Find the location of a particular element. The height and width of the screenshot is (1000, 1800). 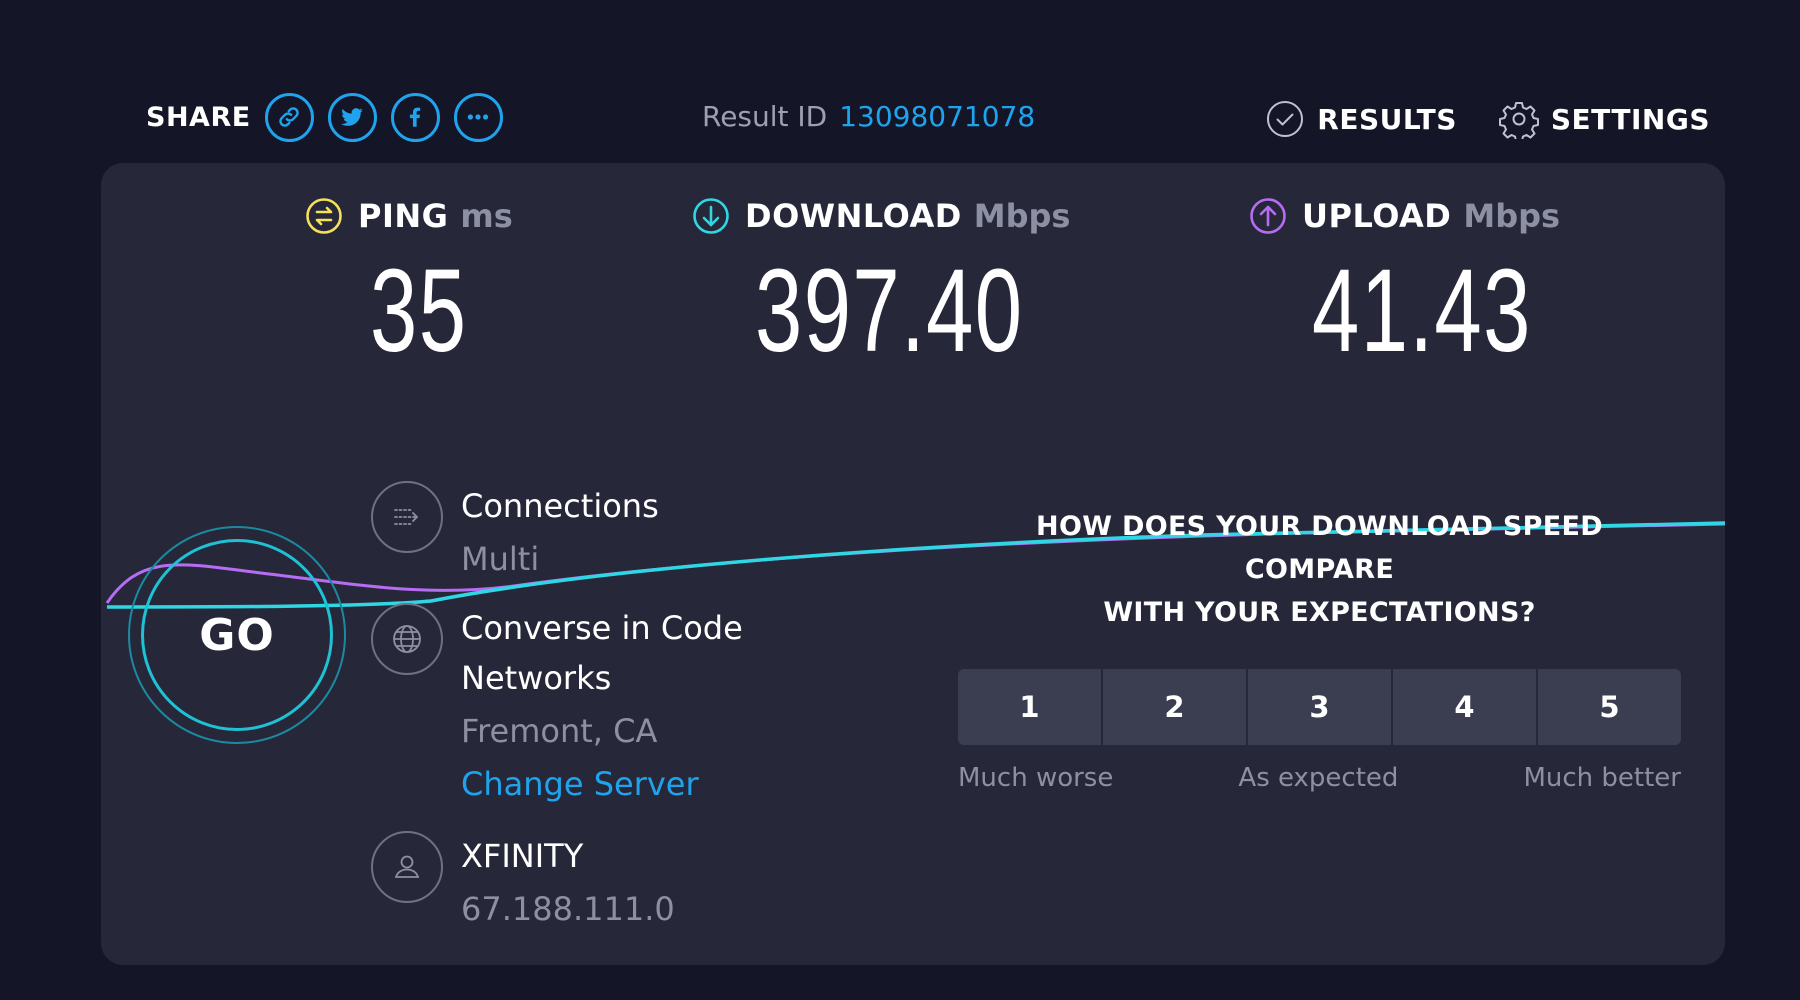

download-arrow-icon is located at coordinates (711, 216).